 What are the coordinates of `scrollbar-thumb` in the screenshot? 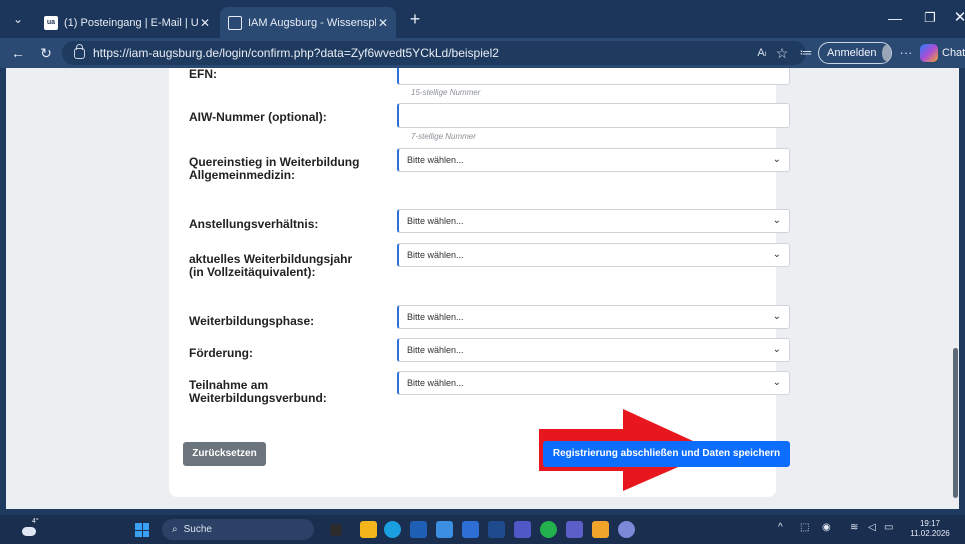 It's located at (955, 423).